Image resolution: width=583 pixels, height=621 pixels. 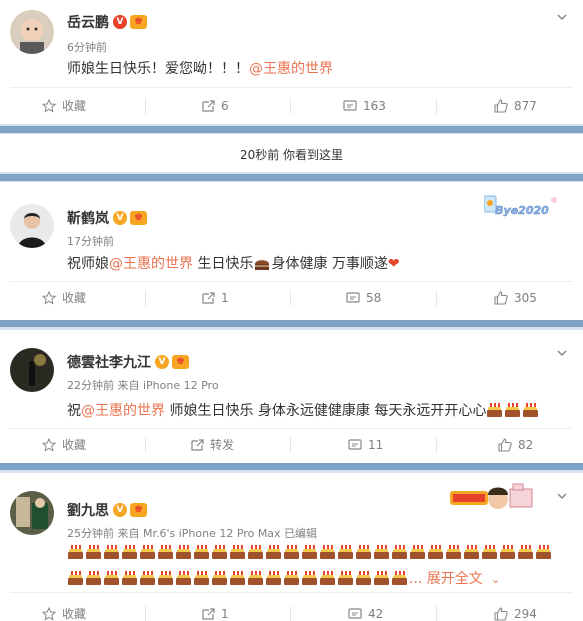 What do you see at coordinates (87, 47) in the screenshot?
I see `post-time: 6分钟前` at bounding box center [87, 47].